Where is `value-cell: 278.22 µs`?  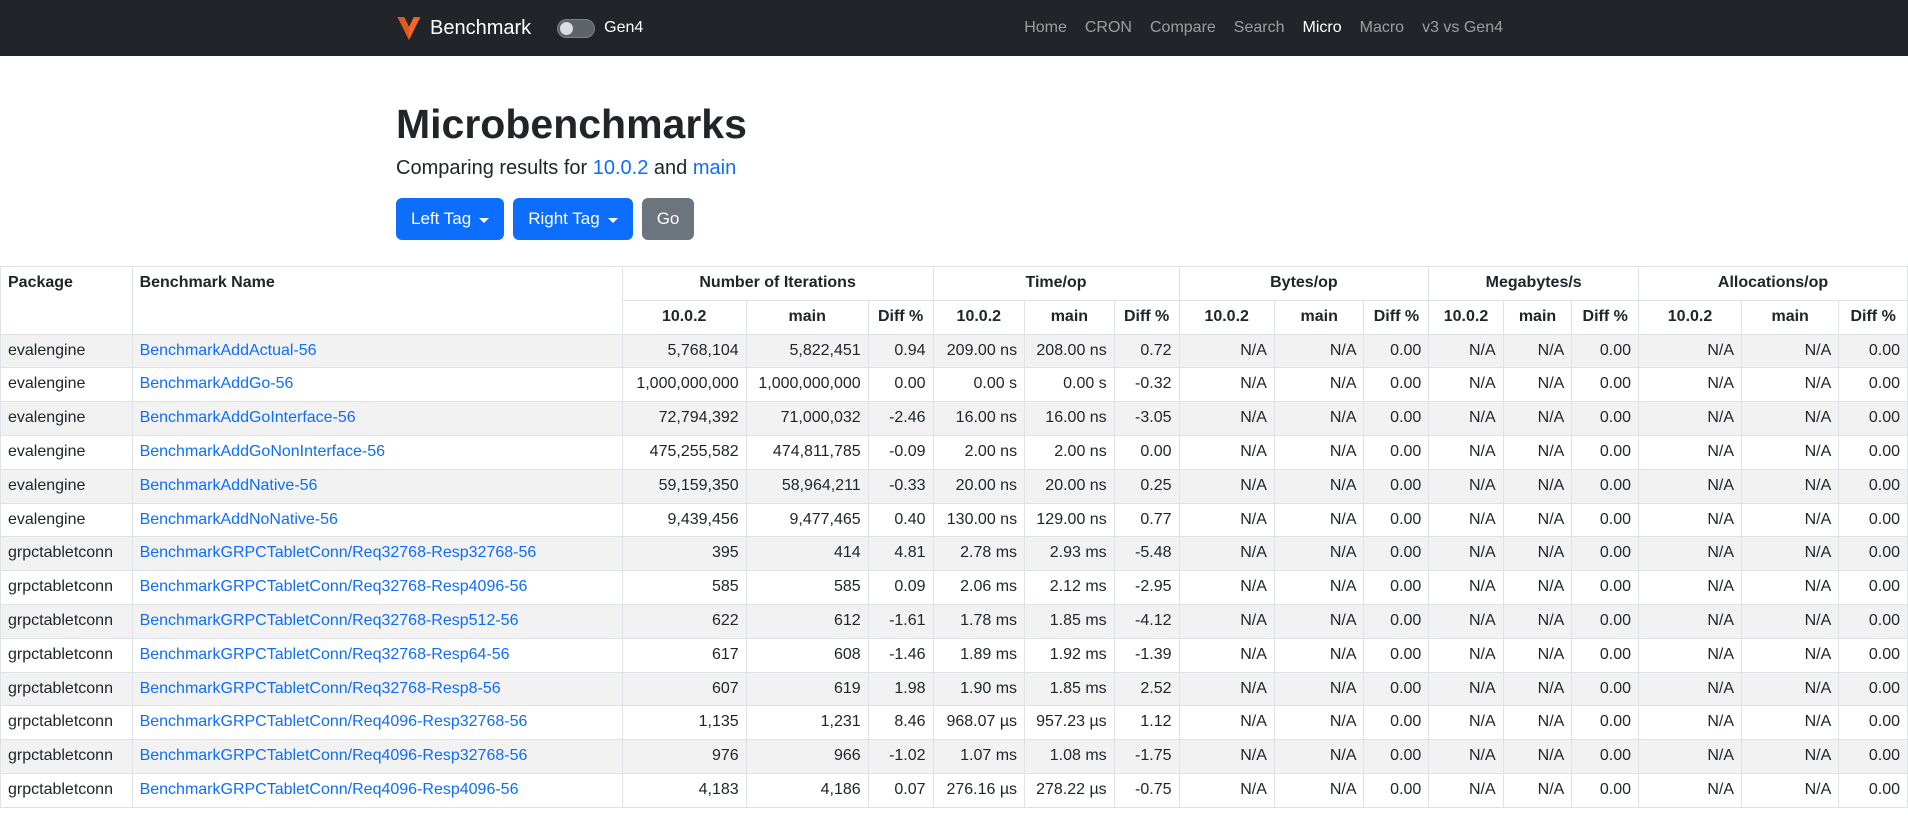 value-cell: 278.22 µs is located at coordinates (1069, 790).